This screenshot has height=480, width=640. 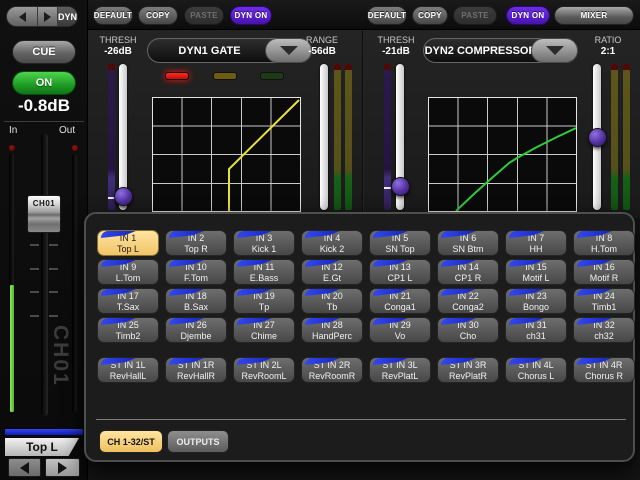 What do you see at coordinates (44, 214) in the screenshot?
I see `channel-fader-handle: CH01` at bounding box center [44, 214].